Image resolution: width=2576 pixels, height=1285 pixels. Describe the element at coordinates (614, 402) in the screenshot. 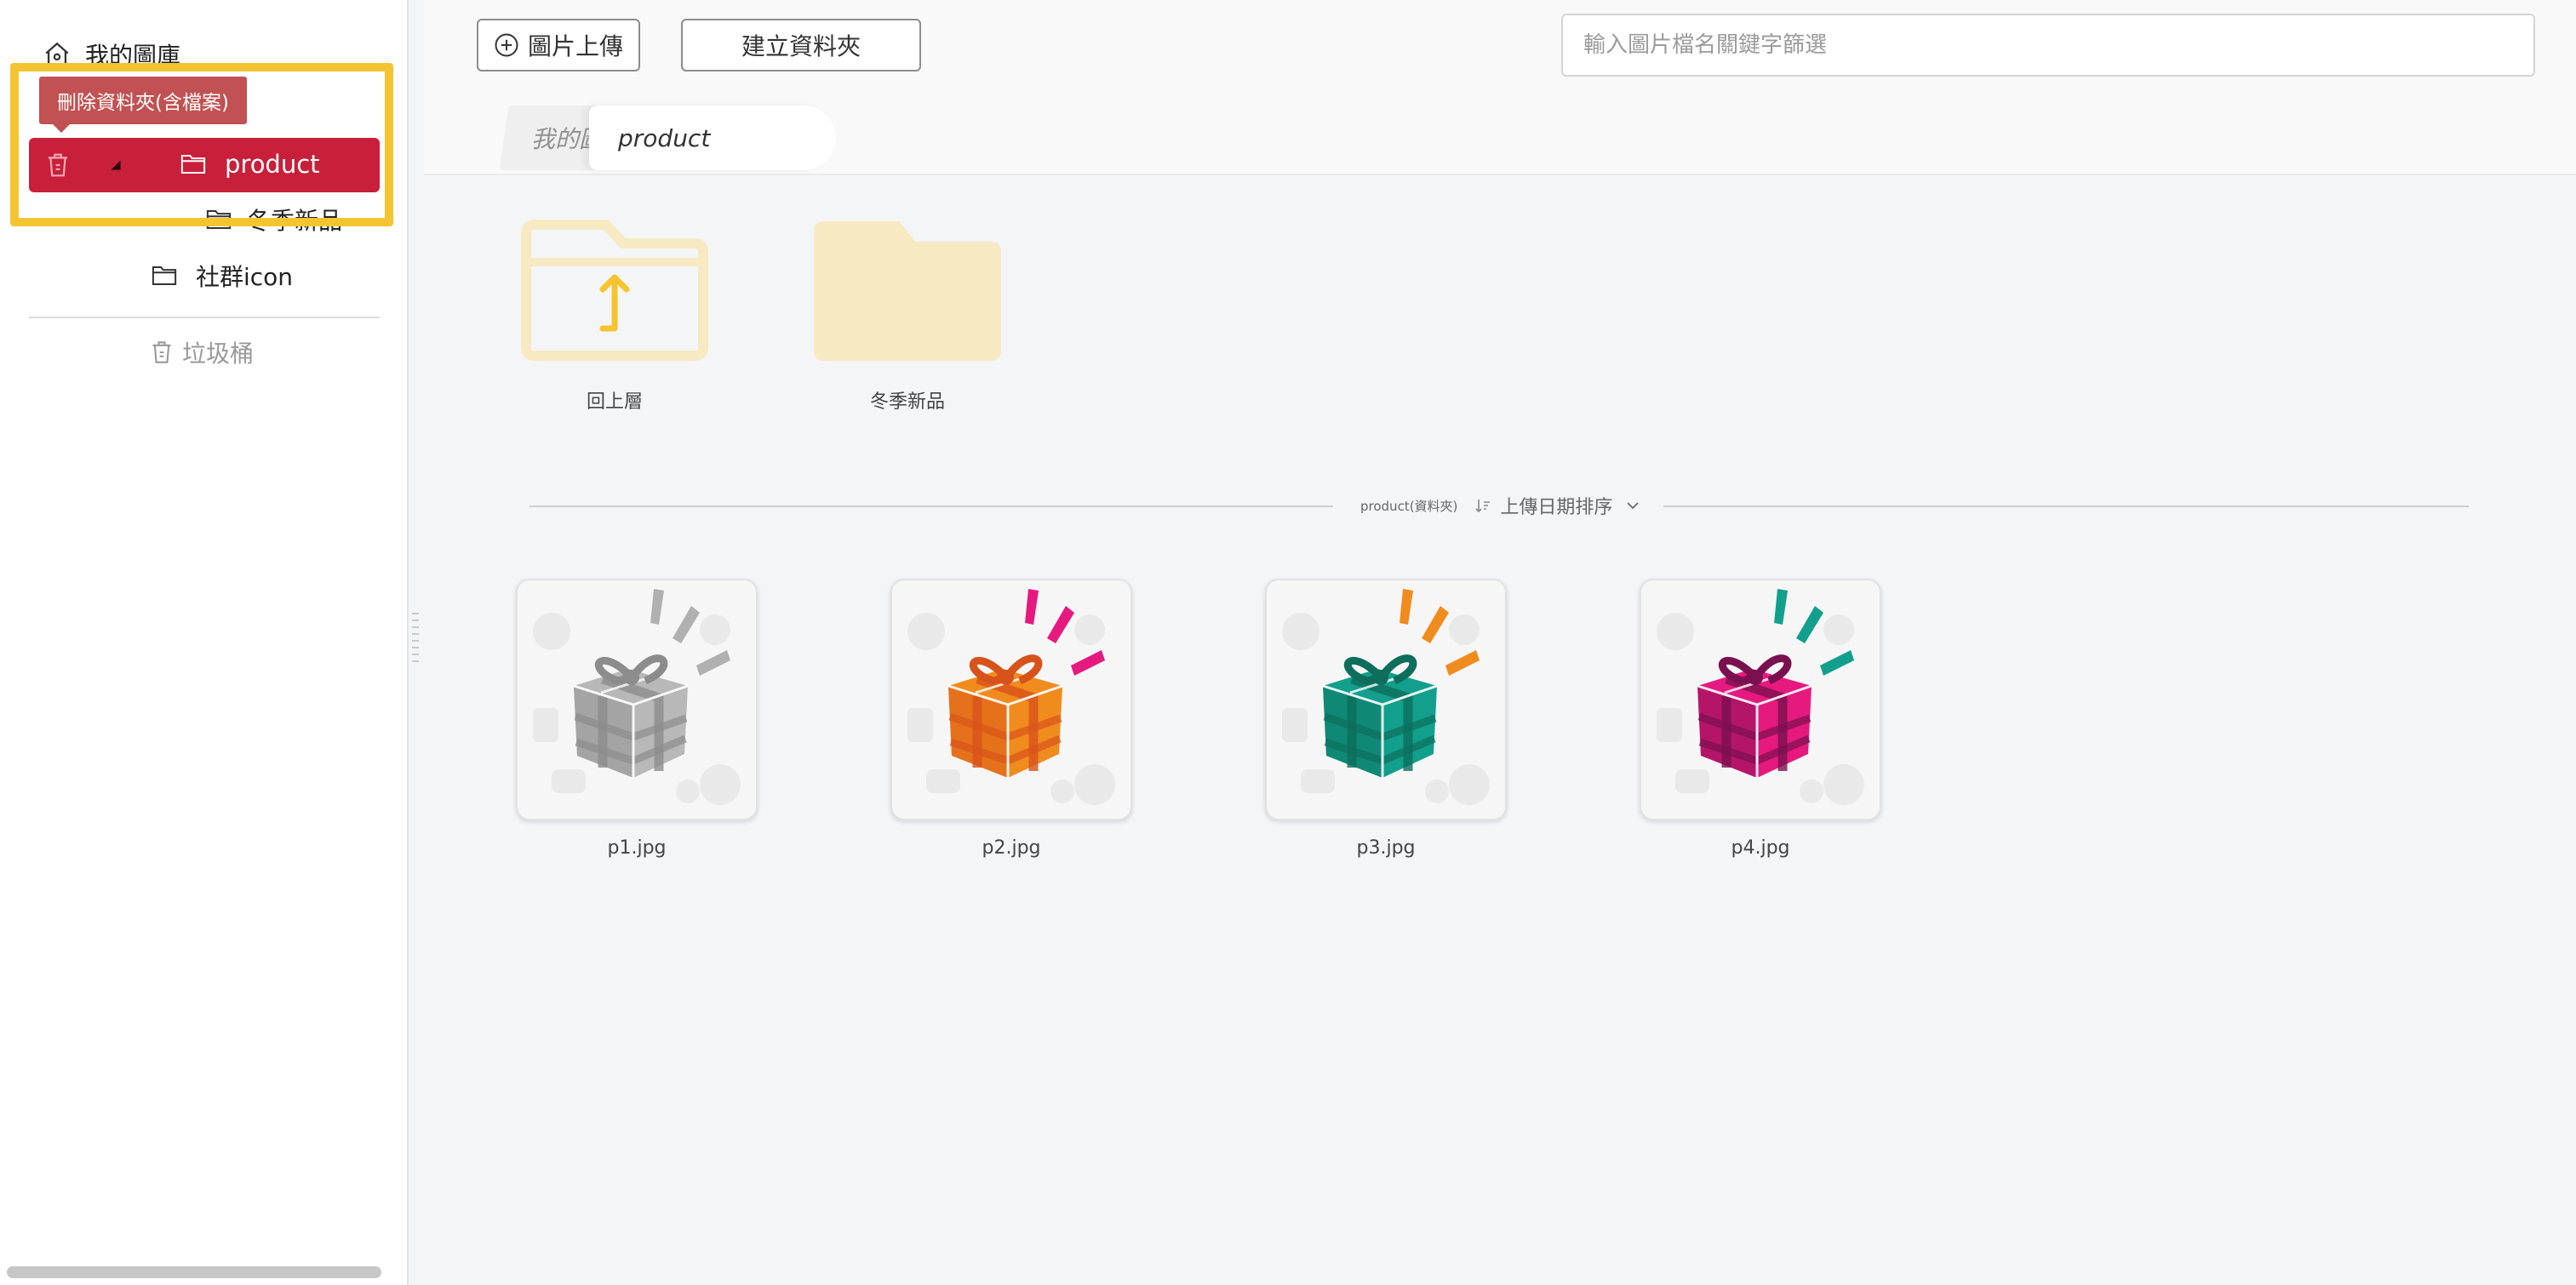

I see `folder-card-label: 回上層` at that location.